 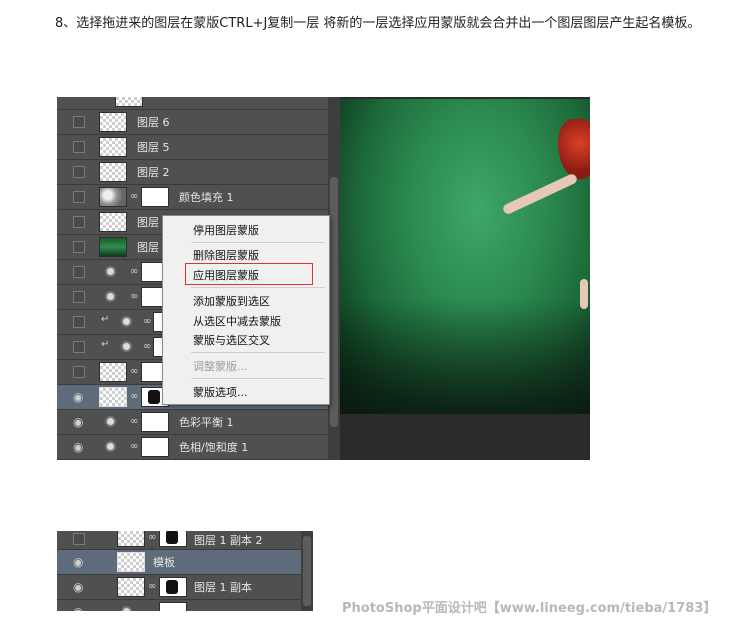 What do you see at coordinates (185, 562) in the screenshot?
I see `layer-row-template-selected: ◉ 模板` at bounding box center [185, 562].